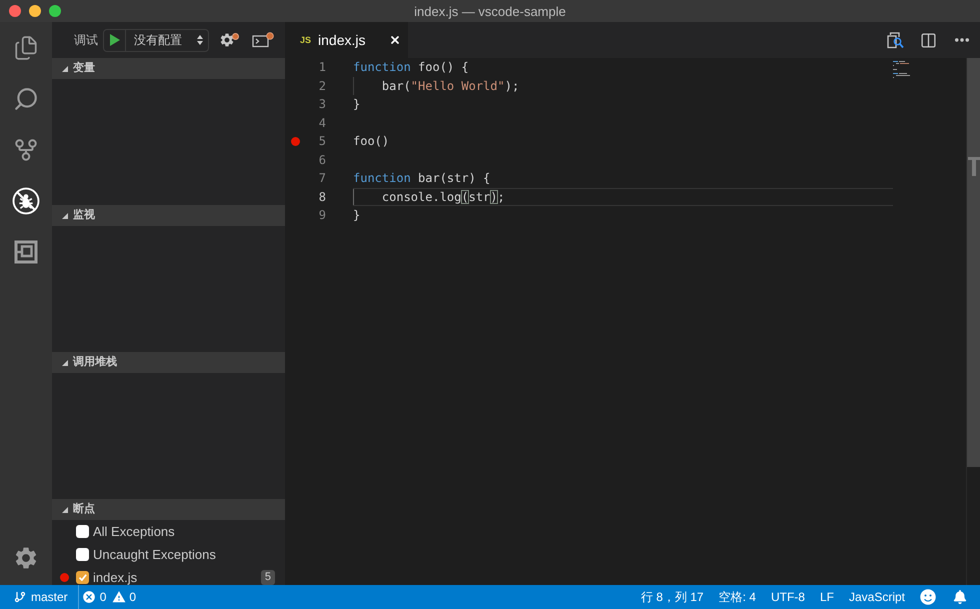  What do you see at coordinates (15, 11) in the screenshot?
I see `window-close-button` at bounding box center [15, 11].